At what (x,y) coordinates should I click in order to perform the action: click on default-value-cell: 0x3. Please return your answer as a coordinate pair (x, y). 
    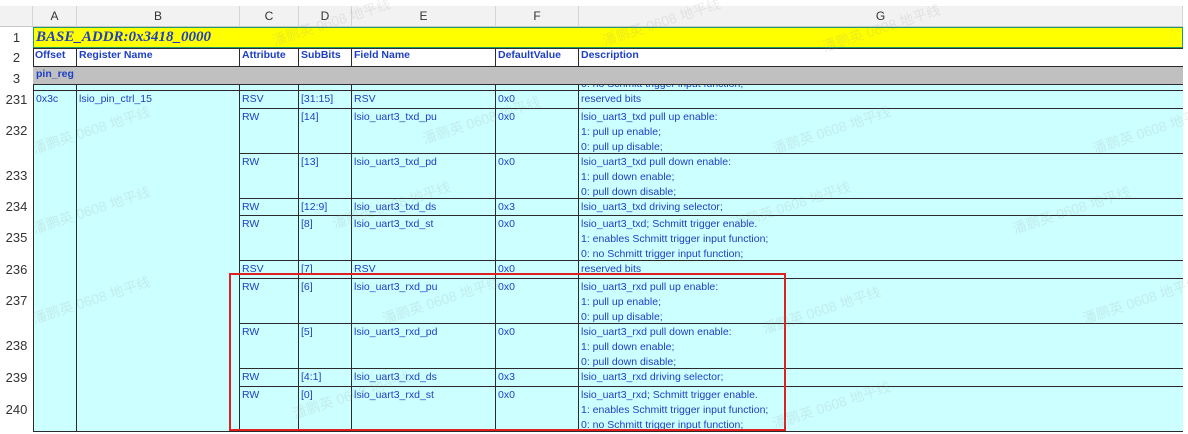
    Looking at the image, I should click on (506, 207).